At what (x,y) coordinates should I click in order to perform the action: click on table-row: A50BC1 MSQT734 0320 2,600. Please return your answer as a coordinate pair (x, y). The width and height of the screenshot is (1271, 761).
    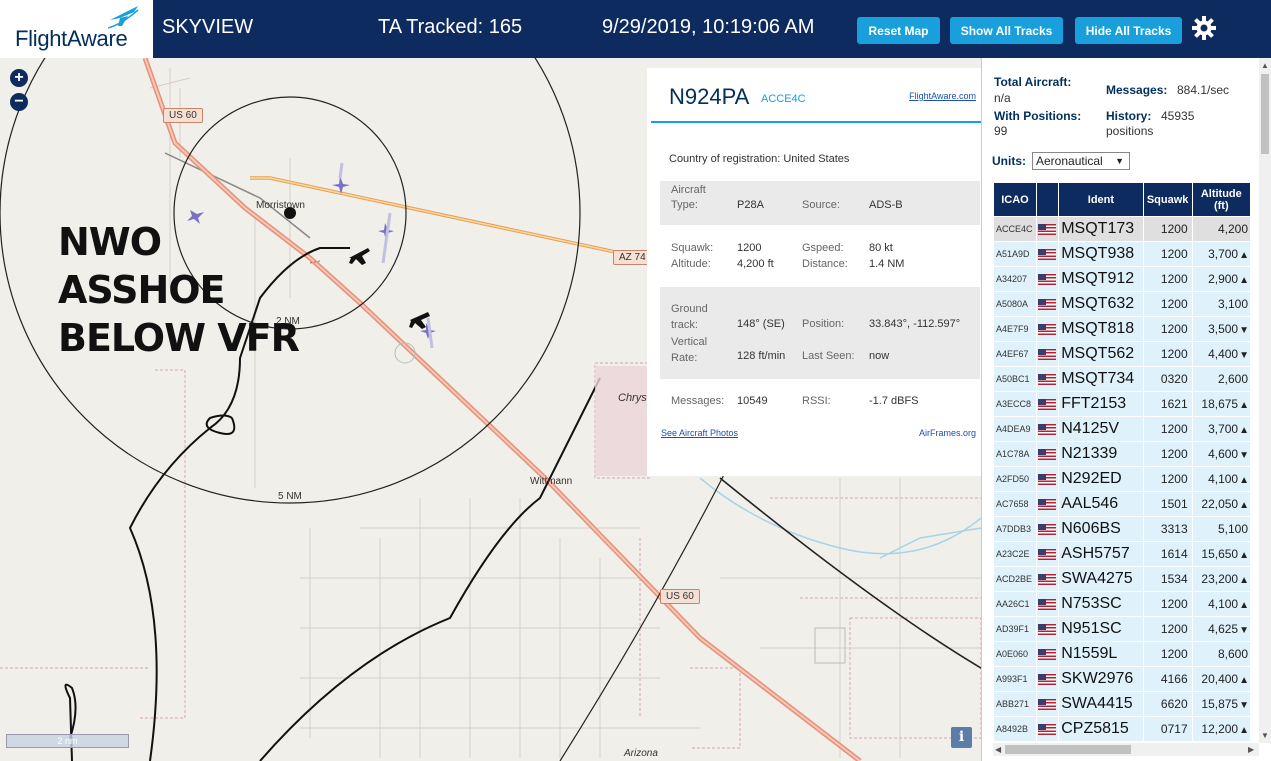
    Looking at the image, I should click on (1122, 379).